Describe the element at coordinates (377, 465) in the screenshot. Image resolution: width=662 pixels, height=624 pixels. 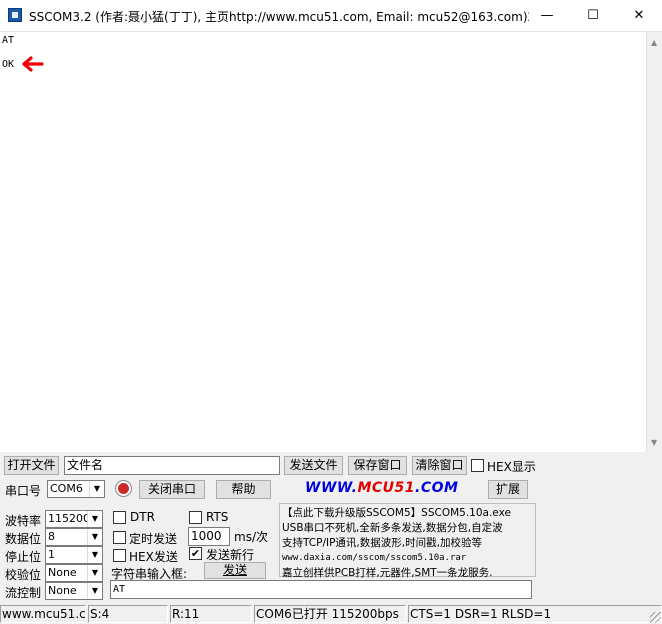
I see `save-window-button: 保存窗口` at that location.